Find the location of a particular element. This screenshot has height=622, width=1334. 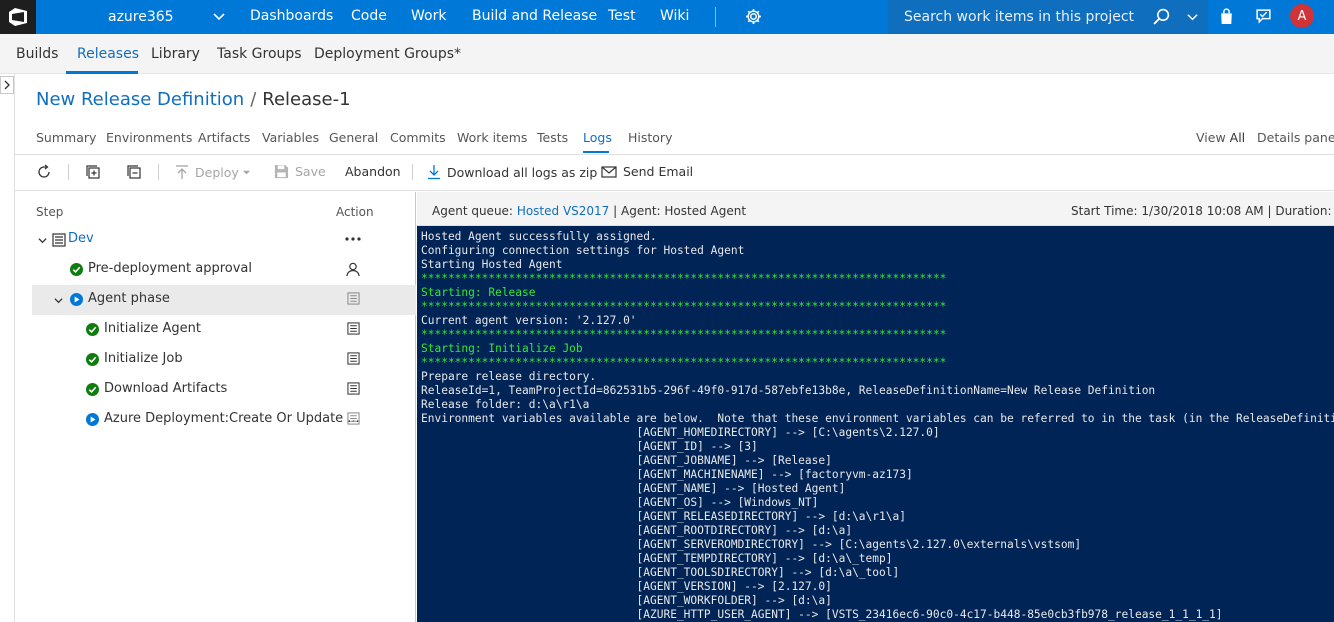

subnav-task-groups: Task Groups is located at coordinates (259, 54).